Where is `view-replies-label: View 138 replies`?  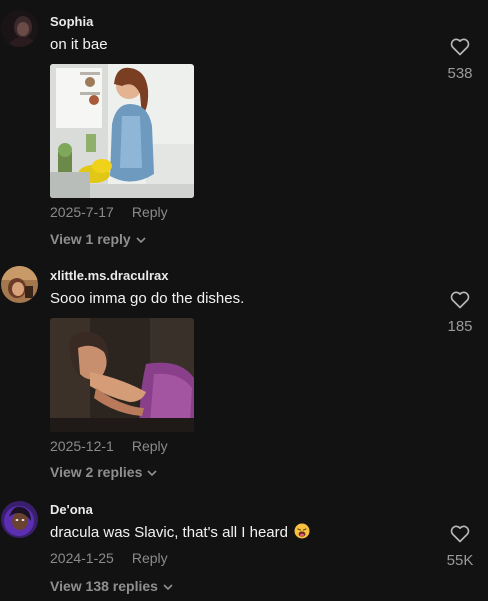
view-replies-label: View 138 replies is located at coordinates (104, 586).